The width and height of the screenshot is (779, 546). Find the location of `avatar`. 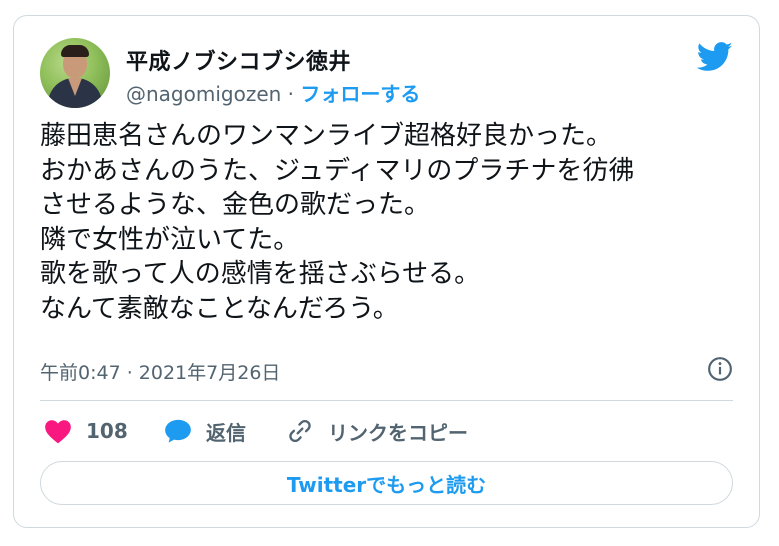

avatar is located at coordinates (75, 73).